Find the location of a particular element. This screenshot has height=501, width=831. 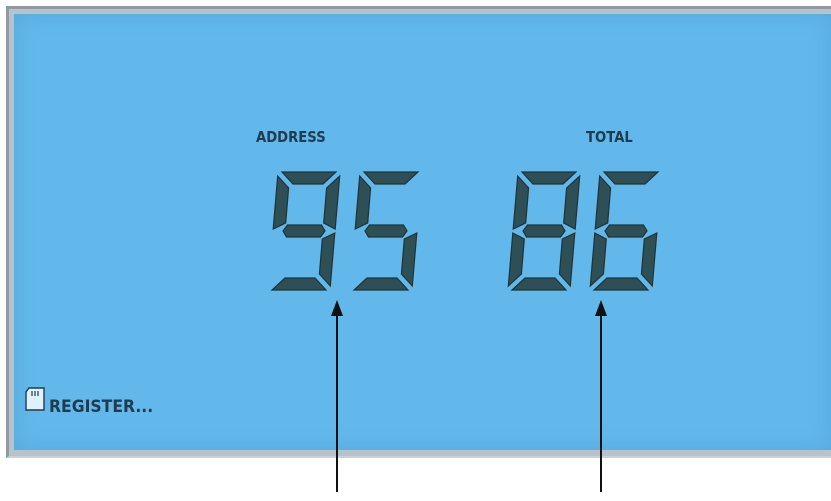

callout-arrows is located at coordinates (469, 396).